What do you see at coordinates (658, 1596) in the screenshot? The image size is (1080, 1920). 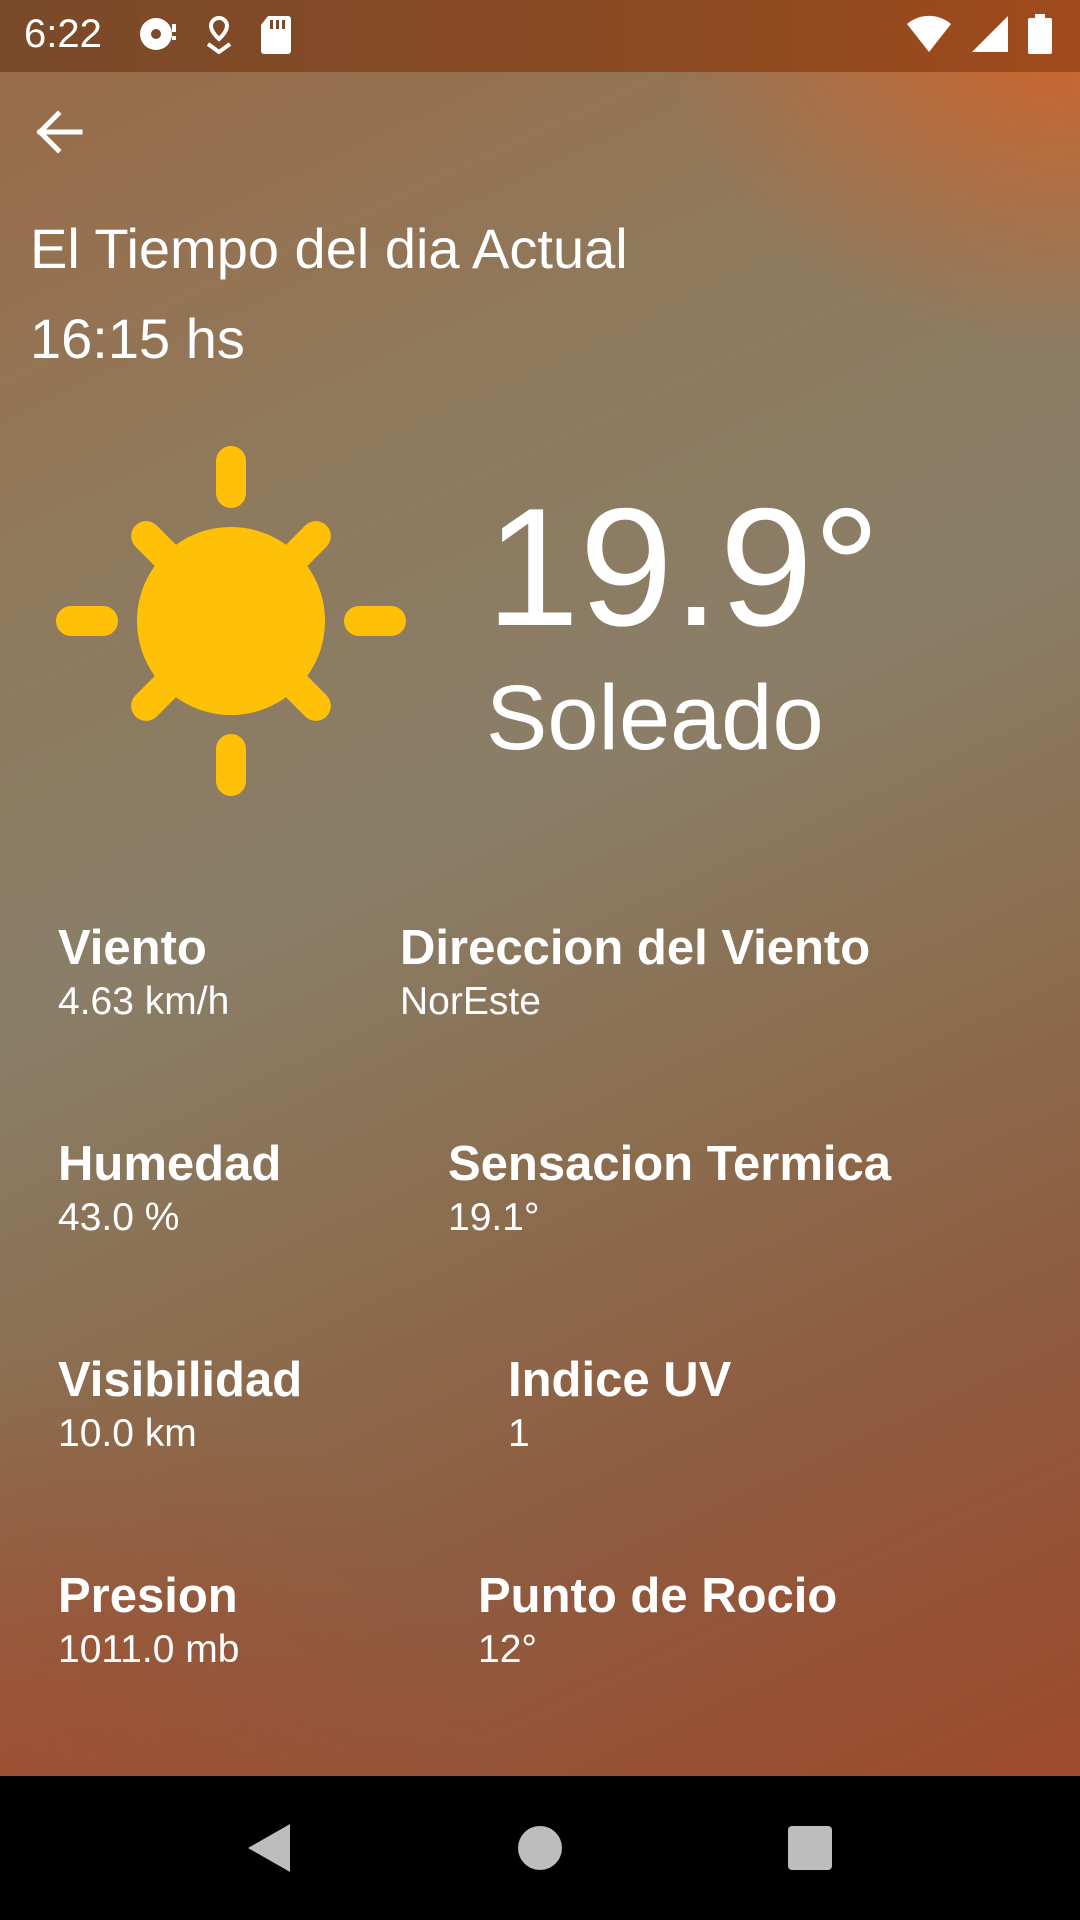 I see `stat-label: Punto de Rocio` at bounding box center [658, 1596].